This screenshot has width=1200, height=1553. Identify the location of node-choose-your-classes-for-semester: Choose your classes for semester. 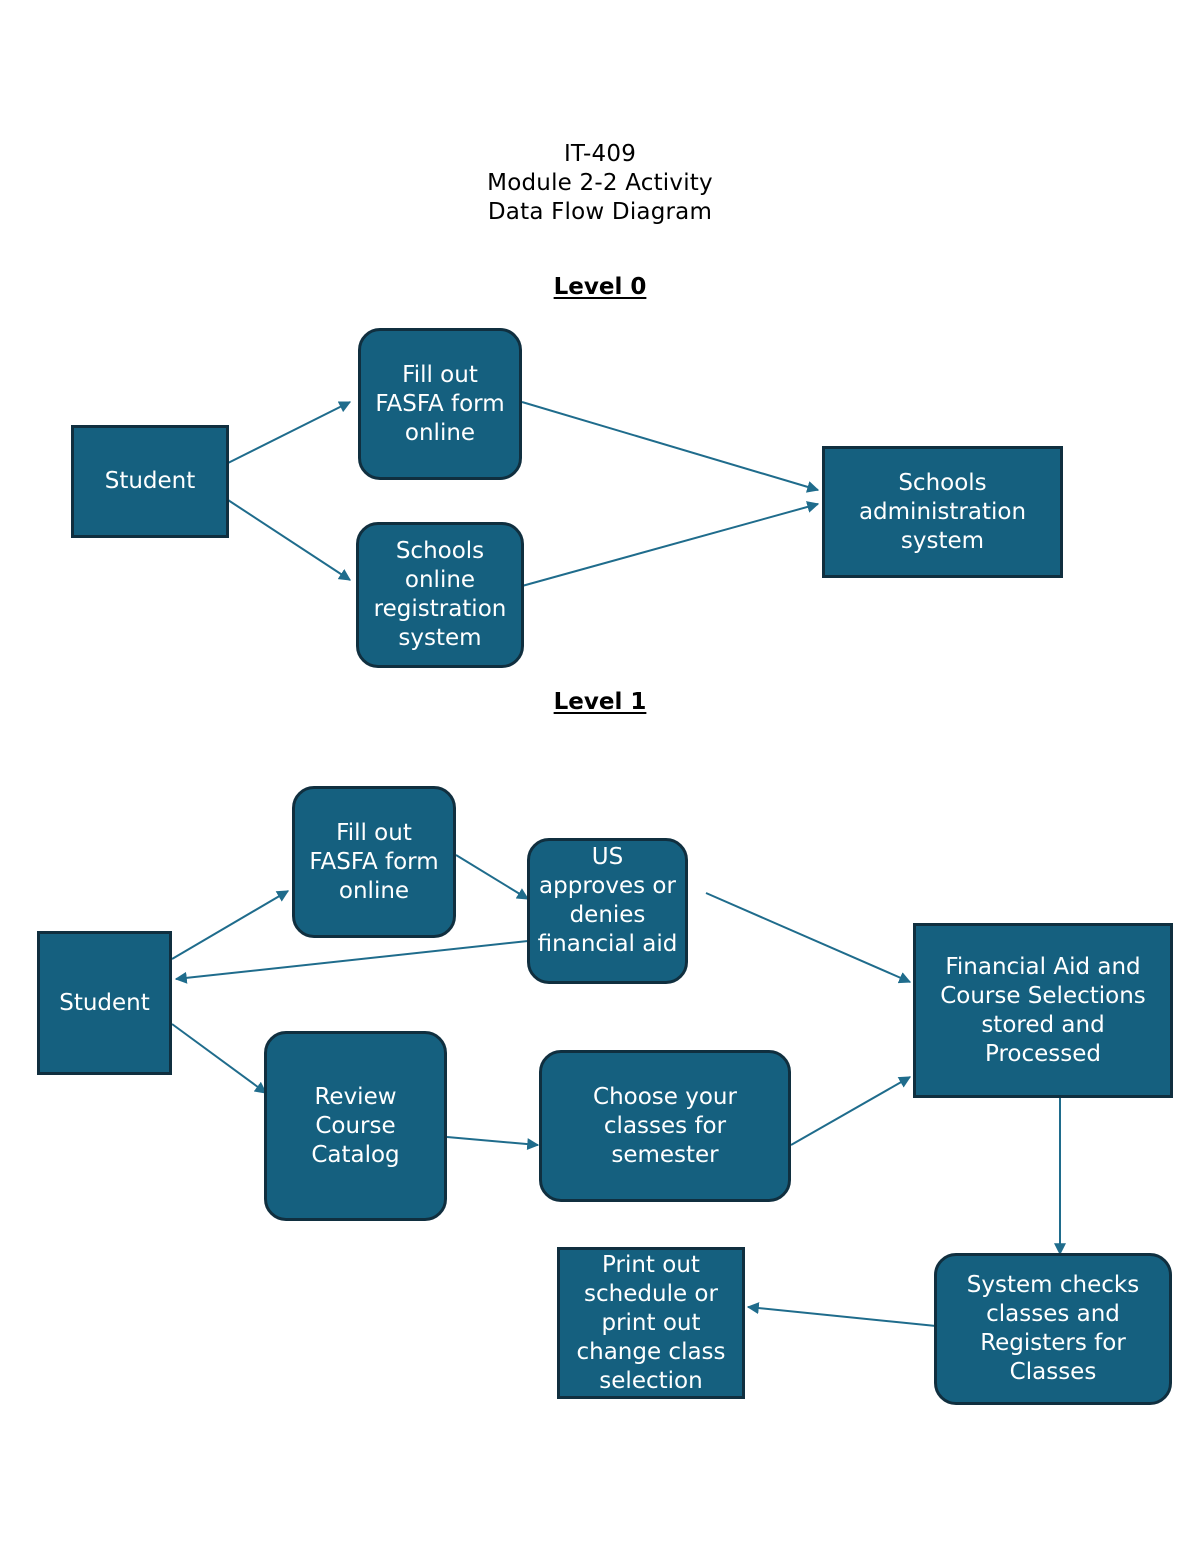
(665, 1126).